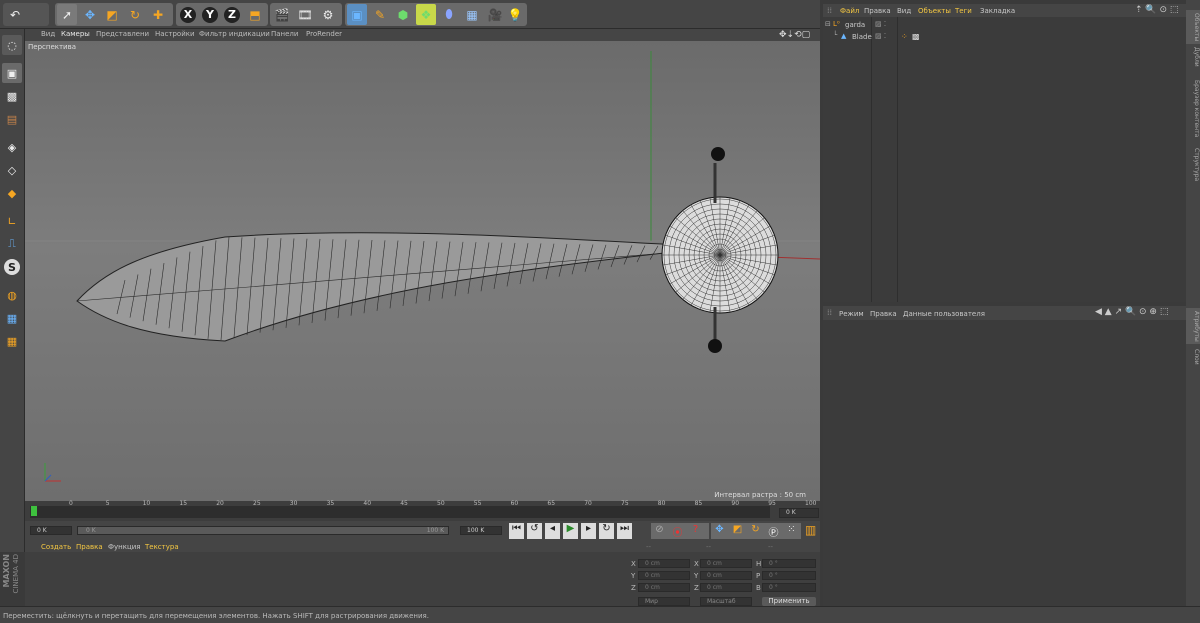 This screenshot has width=1200, height=623. What do you see at coordinates (789, 601) in the screenshot?
I see `apply-button: Применить` at bounding box center [789, 601].